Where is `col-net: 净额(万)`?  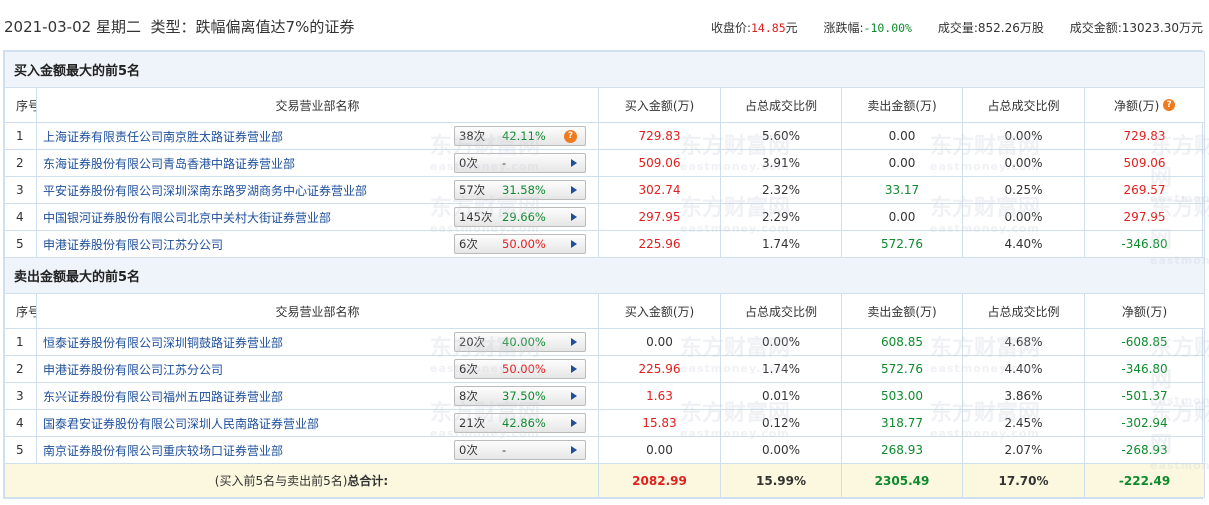
col-net: 净额(万) is located at coordinates (1144, 311).